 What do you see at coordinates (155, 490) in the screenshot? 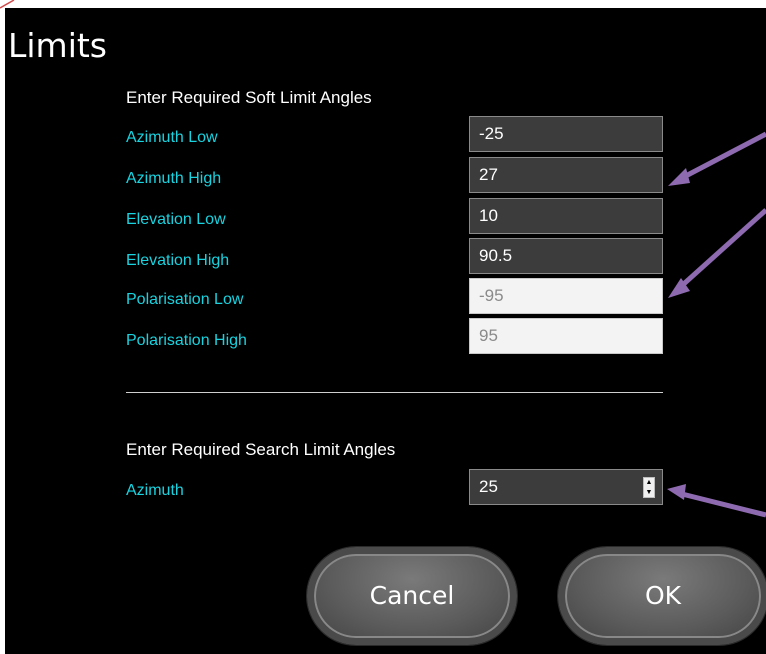
I see `search-azimuth-label: Azimuth` at bounding box center [155, 490].